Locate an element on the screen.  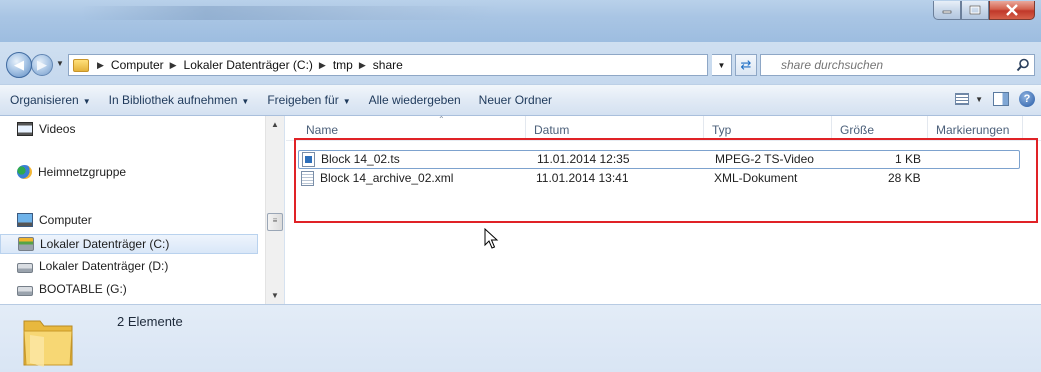
video-library-icon is located at coordinates (25, 129).